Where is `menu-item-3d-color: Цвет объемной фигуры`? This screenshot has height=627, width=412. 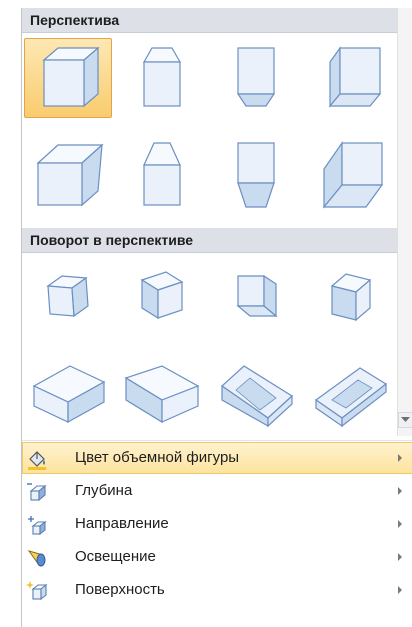
menu-item-3d-color: Цвет объемной фигуры is located at coordinates (217, 458).